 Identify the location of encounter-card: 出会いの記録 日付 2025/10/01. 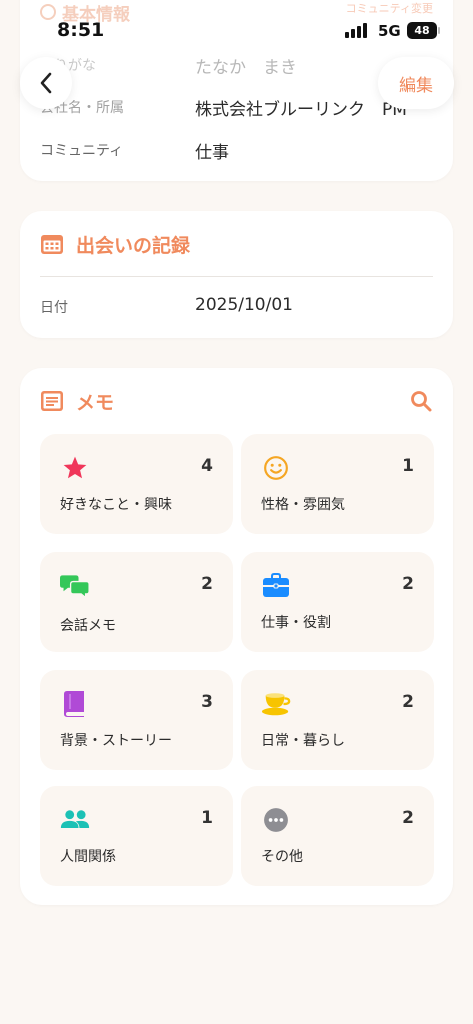
(236, 274).